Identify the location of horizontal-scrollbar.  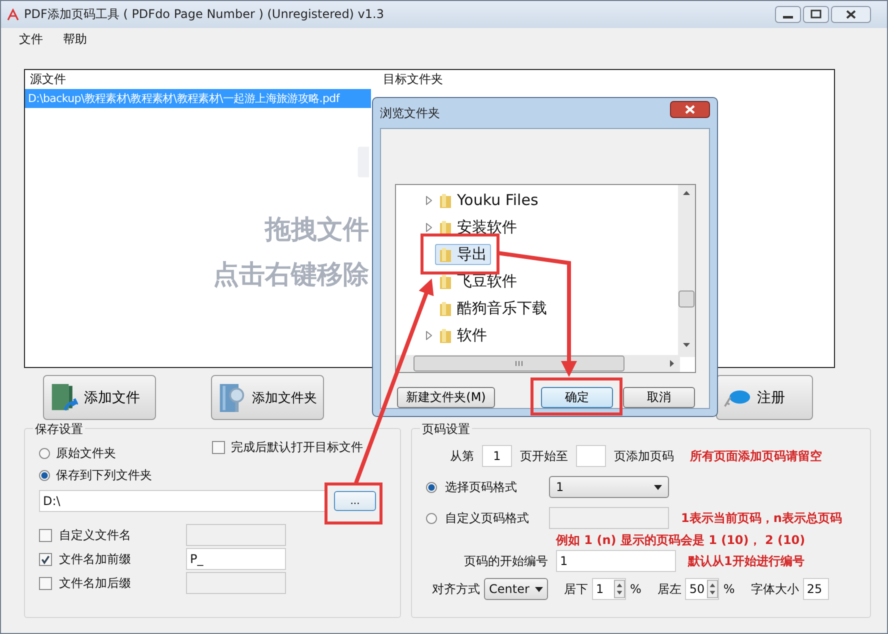
(538, 363).